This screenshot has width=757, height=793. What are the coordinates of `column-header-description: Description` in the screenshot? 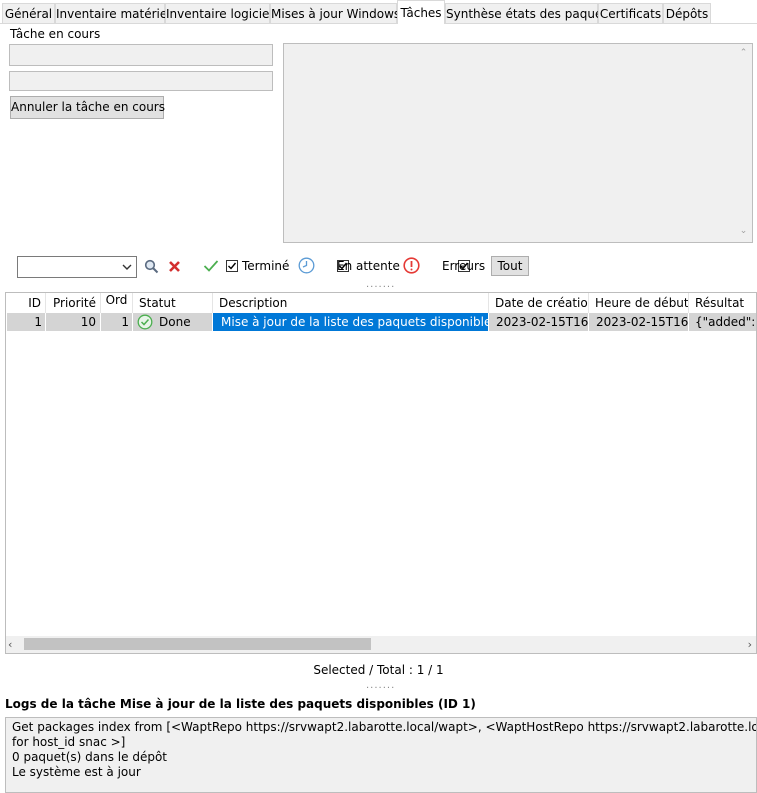 It's located at (351, 303).